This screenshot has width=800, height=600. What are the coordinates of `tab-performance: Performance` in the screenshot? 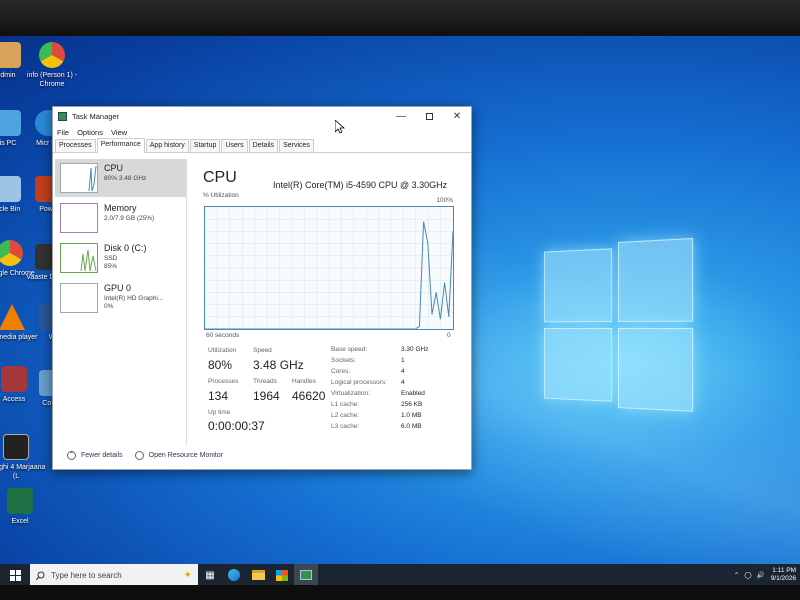 It's located at (120, 145).